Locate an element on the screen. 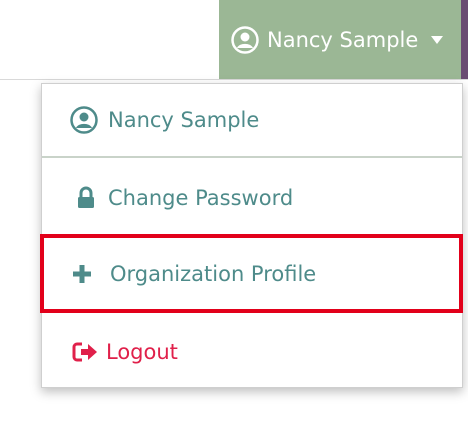 The width and height of the screenshot is (468, 426). menu-item-label: Logout is located at coordinates (142, 351).